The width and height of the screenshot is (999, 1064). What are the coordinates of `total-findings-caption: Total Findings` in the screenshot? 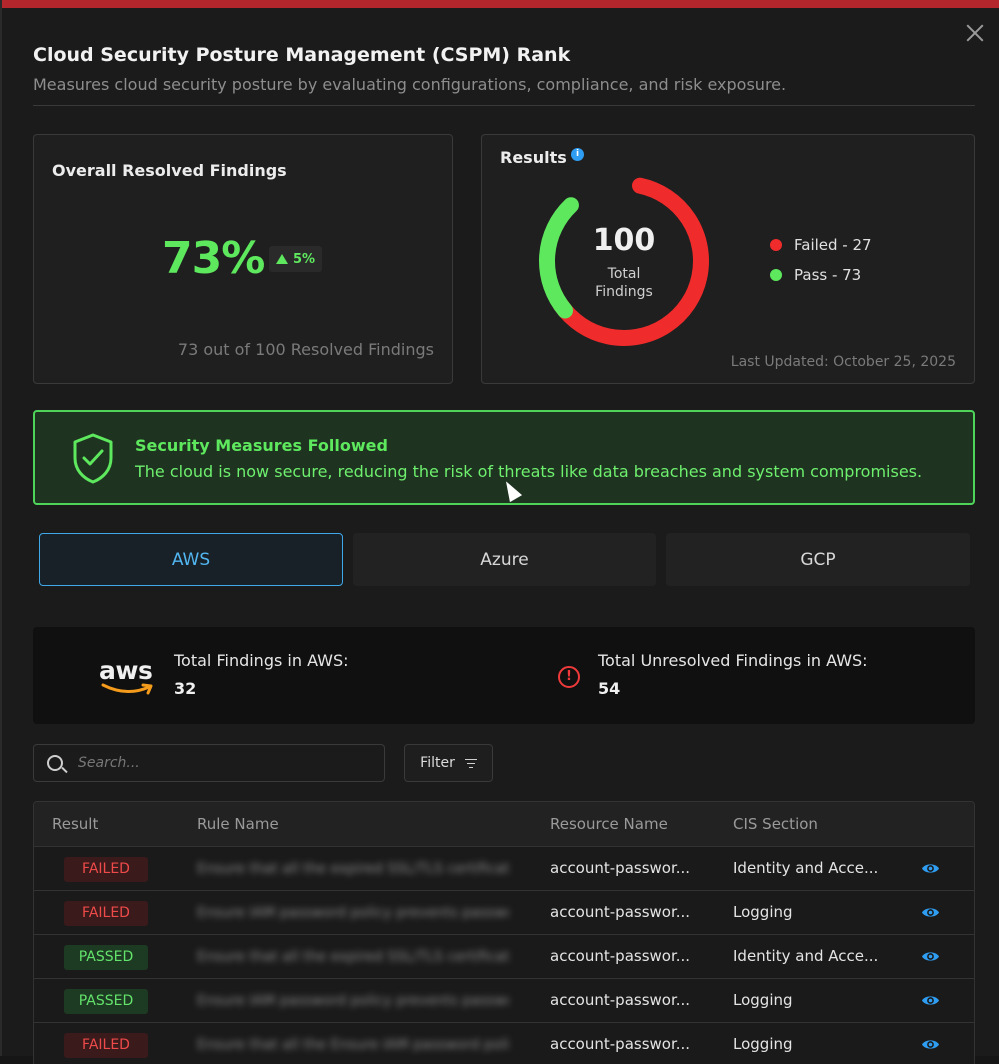 It's located at (624, 283).